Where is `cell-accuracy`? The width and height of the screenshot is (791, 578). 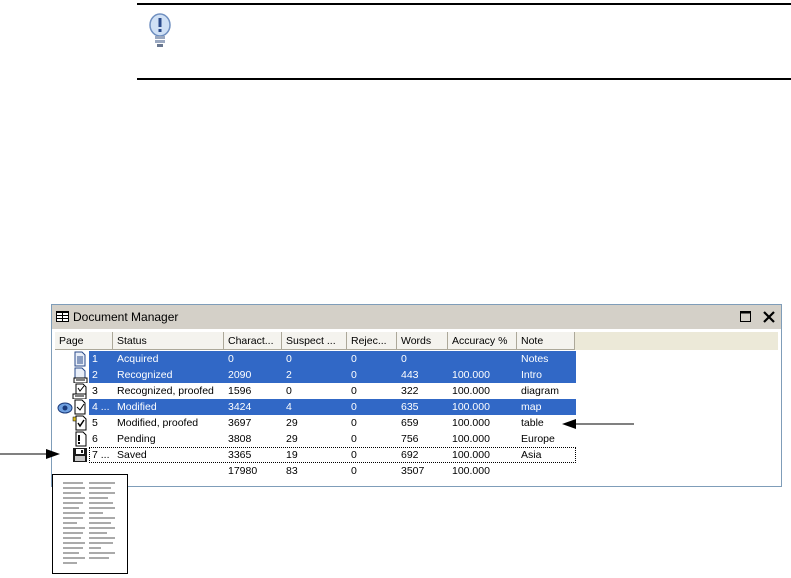
cell-accuracy is located at coordinates (482, 359).